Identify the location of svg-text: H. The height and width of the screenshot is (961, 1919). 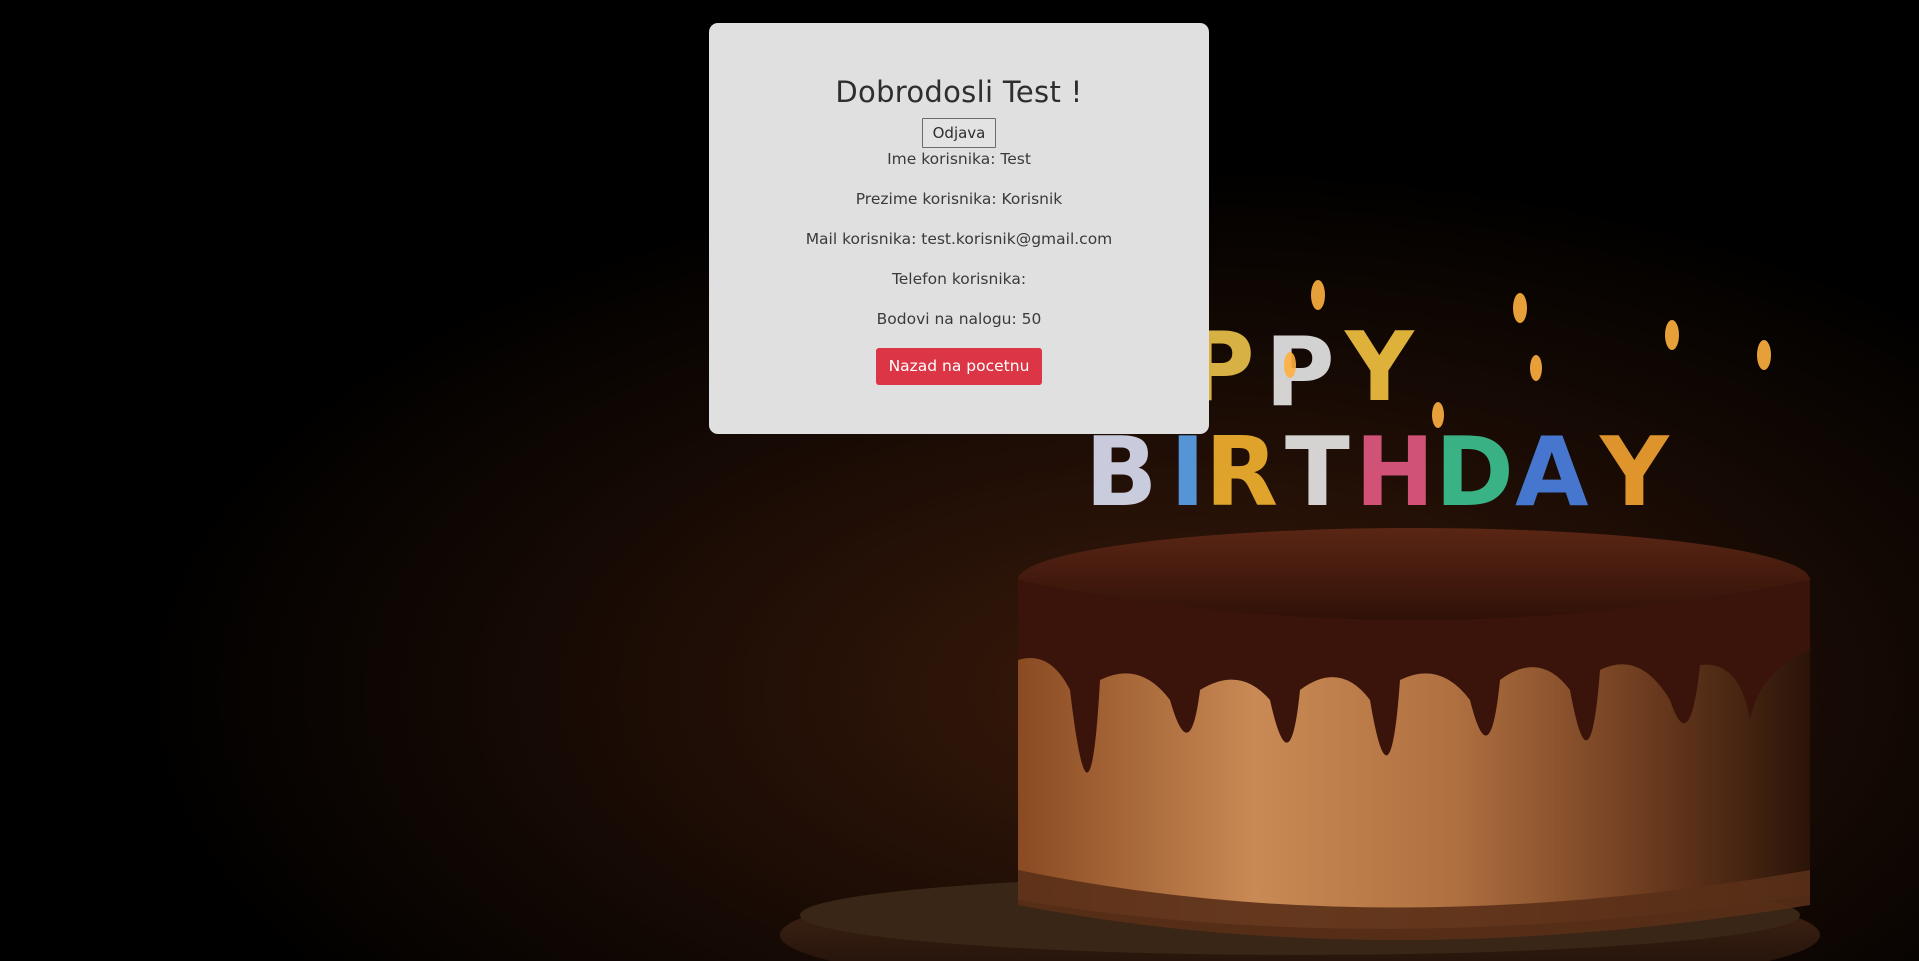
(1395, 473).